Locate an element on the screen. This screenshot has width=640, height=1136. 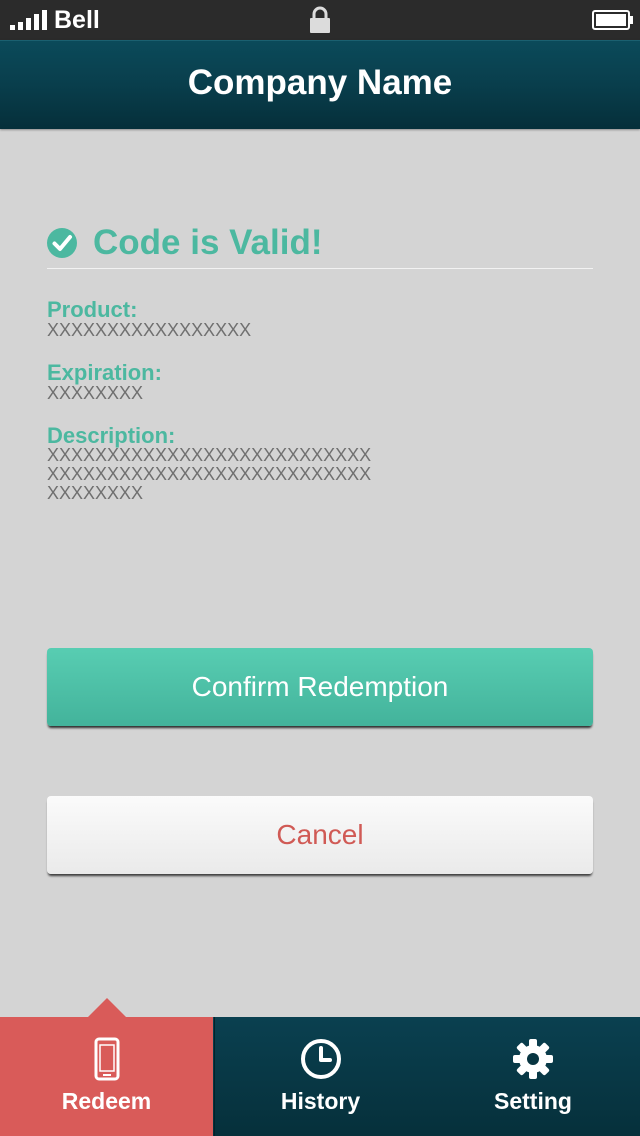
status-bar: Bell is located at coordinates (320, 20).